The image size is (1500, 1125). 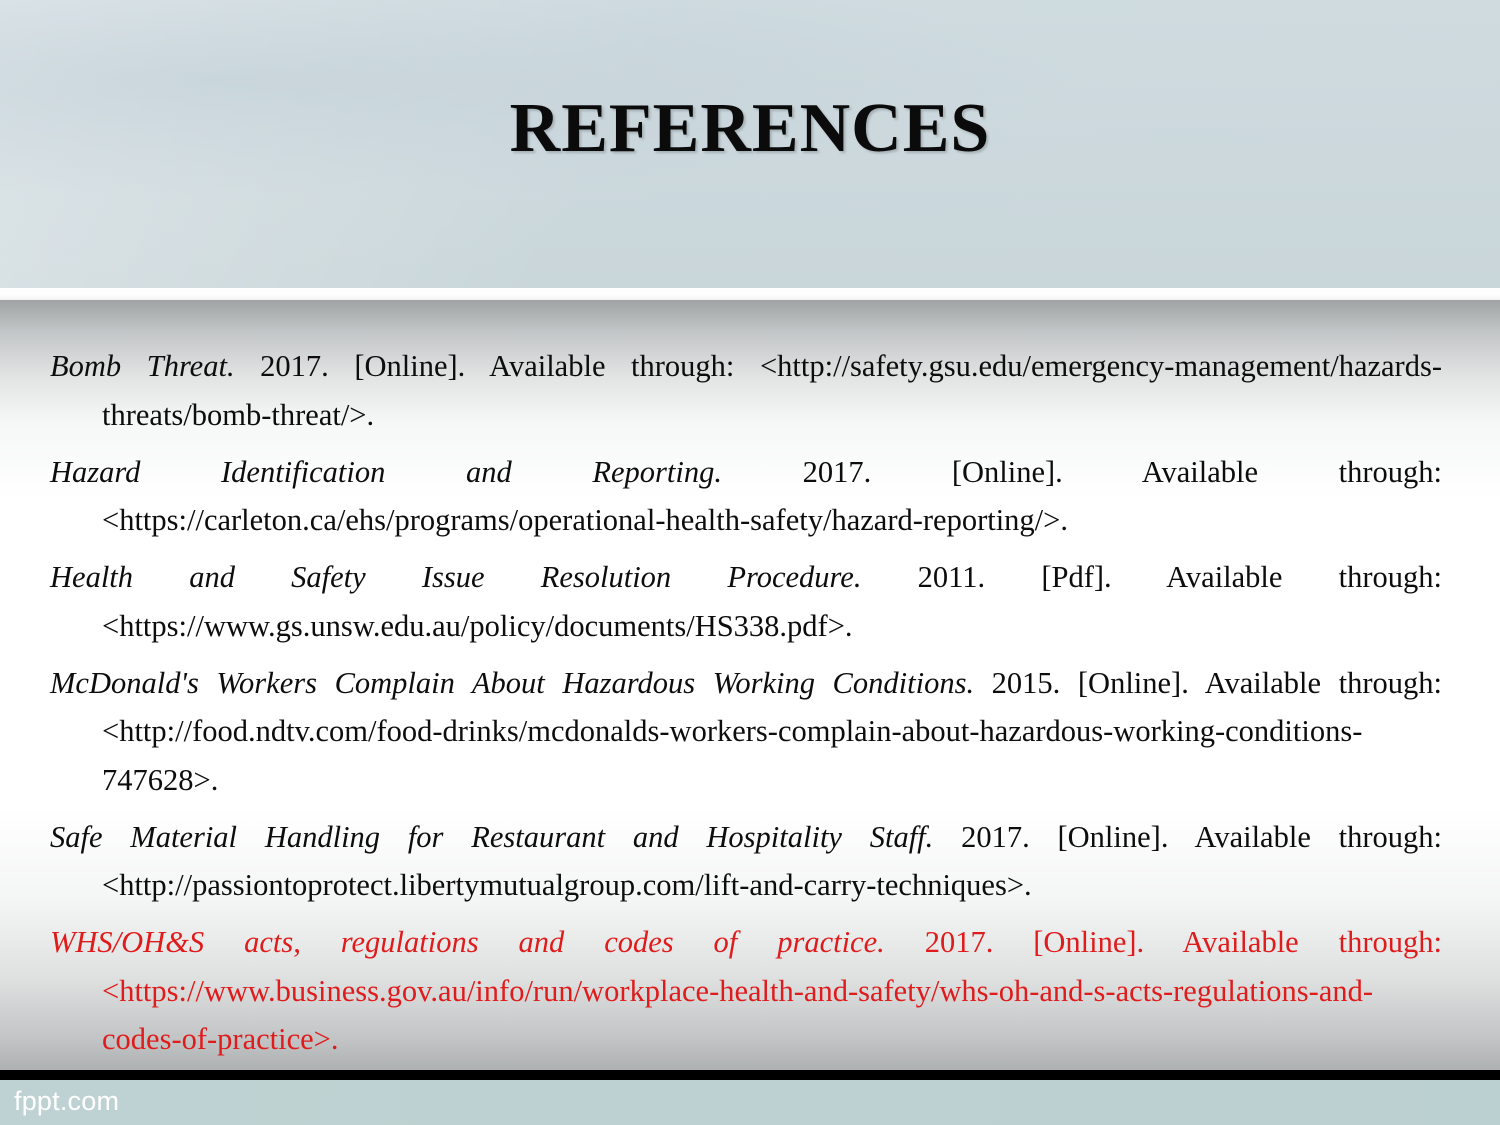 What do you see at coordinates (67, 1101) in the screenshot?
I see `footer-watermark: fppt.com` at bounding box center [67, 1101].